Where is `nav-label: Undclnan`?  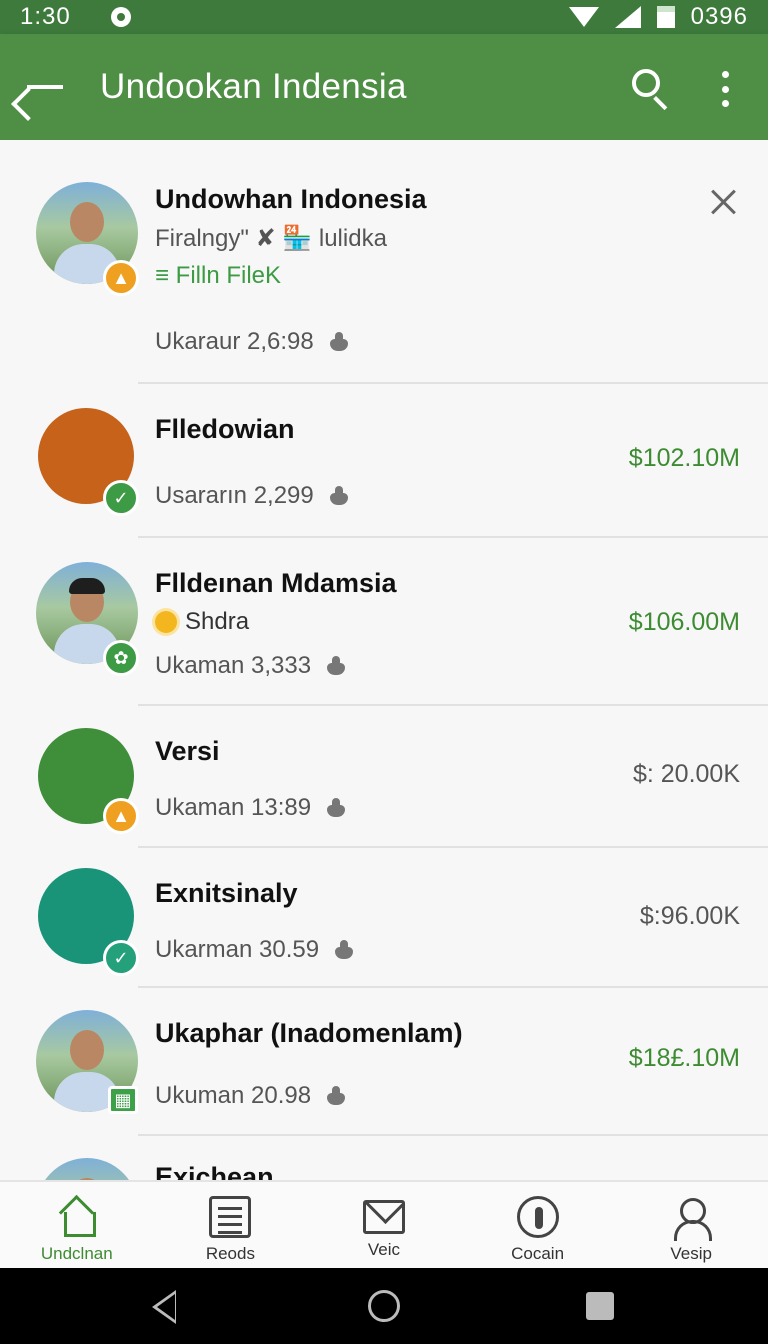
nav-label: Undclnan is located at coordinates (76, 1253).